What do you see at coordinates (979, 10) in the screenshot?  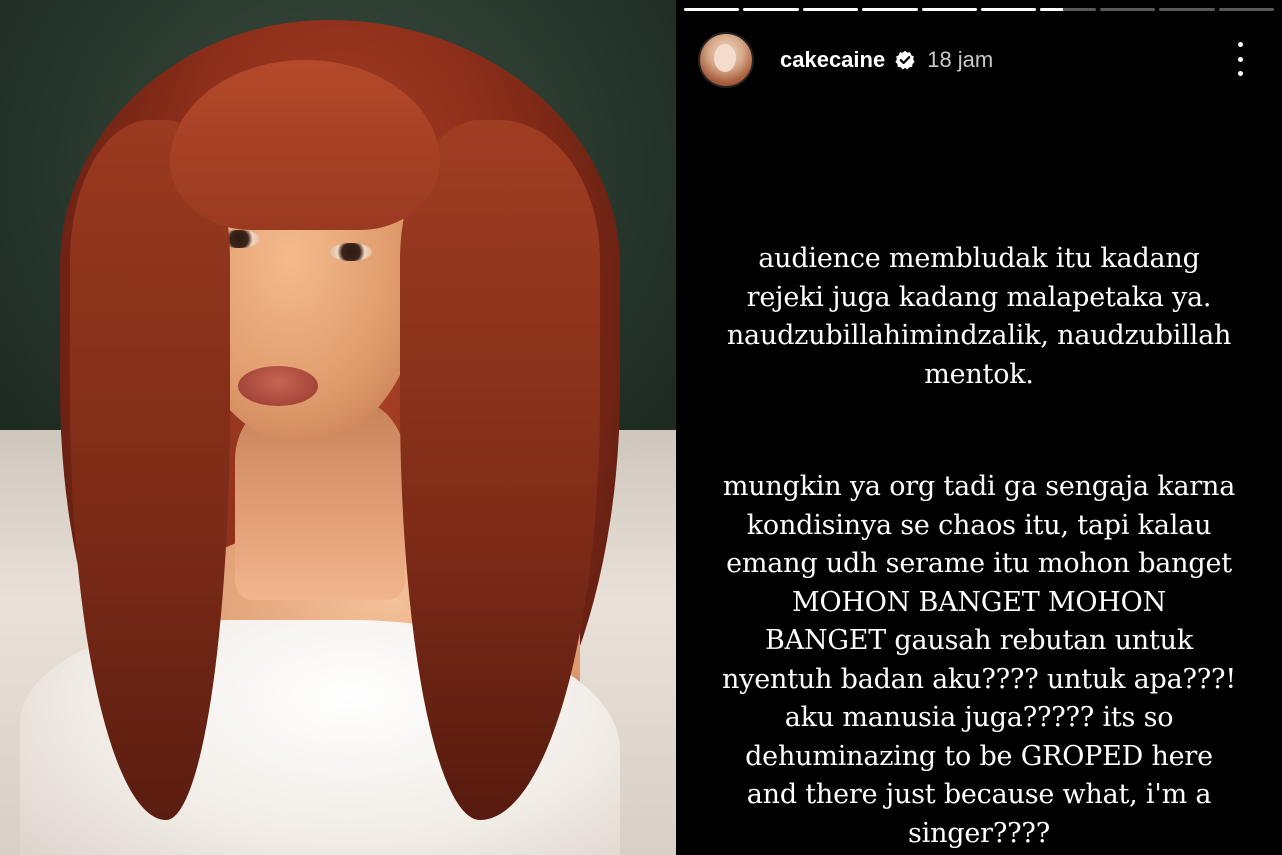 I see `story-progress-bar` at bounding box center [979, 10].